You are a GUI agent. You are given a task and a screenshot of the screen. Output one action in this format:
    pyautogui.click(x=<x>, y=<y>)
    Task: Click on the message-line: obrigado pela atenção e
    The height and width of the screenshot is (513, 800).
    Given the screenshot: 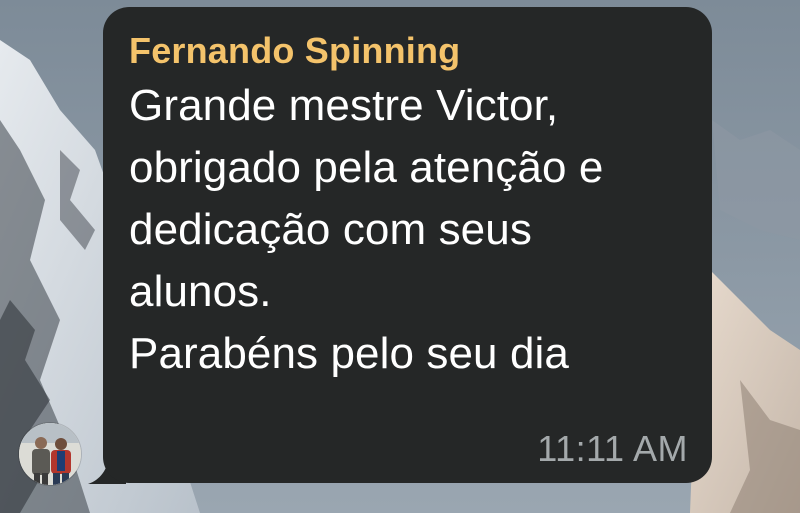 What is the action you would take?
    pyautogui.click(x=366, y=167)
    